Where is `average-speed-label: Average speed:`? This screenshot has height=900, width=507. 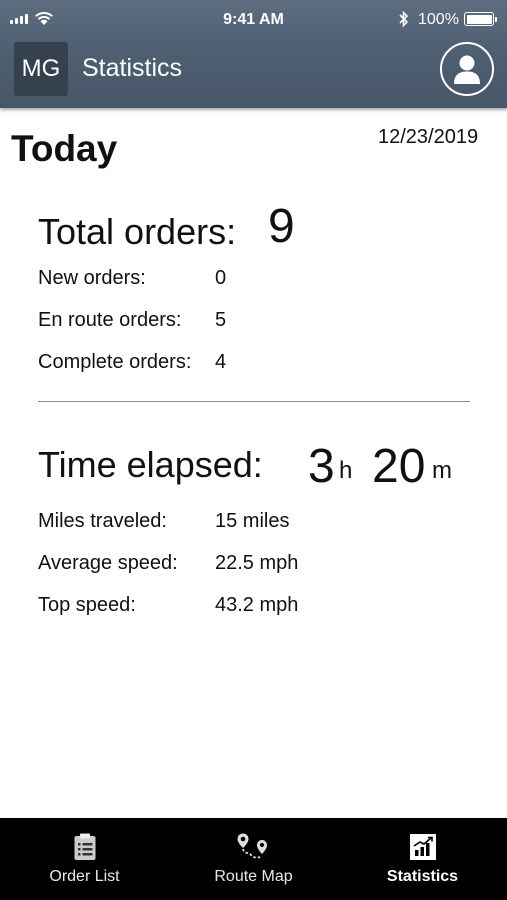
average-speed-label: Average speed: is located at coordinates (108, 563).